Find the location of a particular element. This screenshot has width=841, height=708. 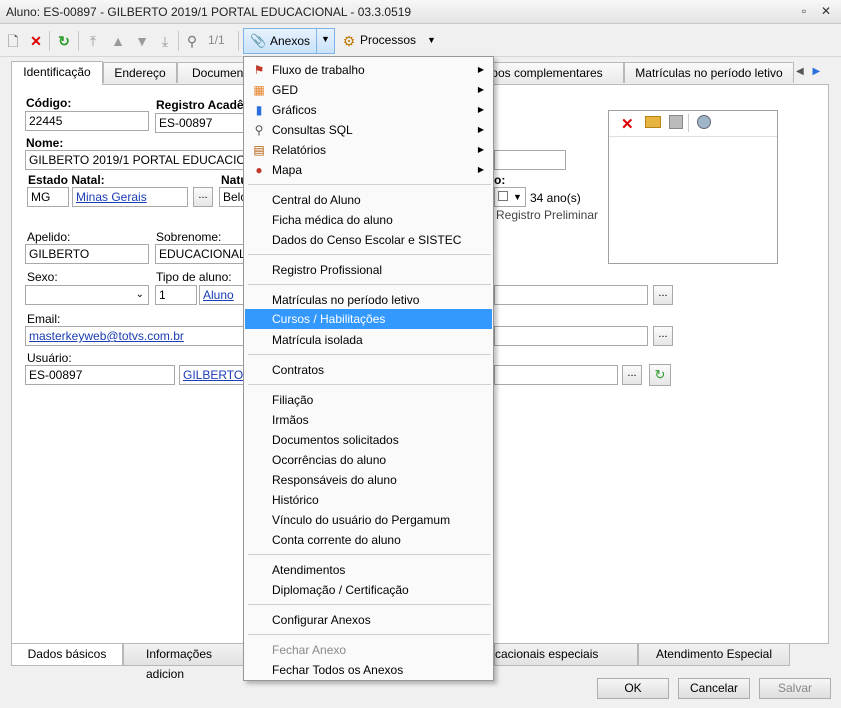

menu-item-consultas-sql: ⚲ Consultas SQL ▶ is located at coordinates (368, 130).